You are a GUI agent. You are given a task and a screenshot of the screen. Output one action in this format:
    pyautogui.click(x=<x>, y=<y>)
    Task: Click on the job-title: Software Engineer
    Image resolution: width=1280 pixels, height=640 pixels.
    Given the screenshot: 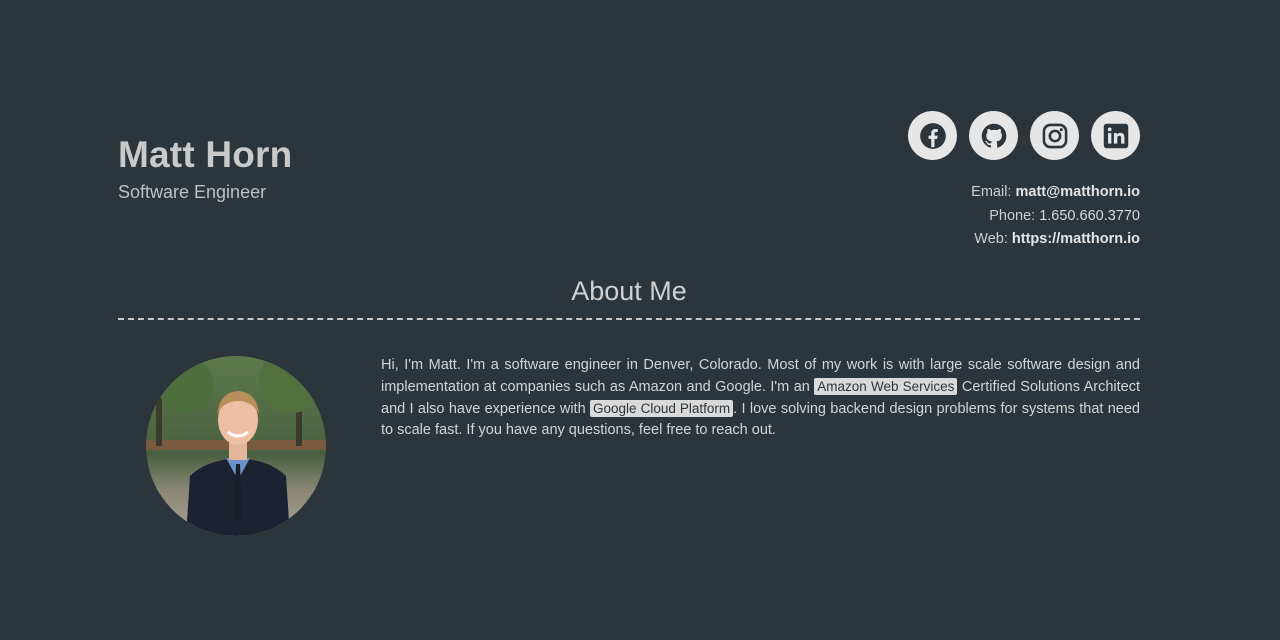 What is the action you would take?
    pyautogui.click(x=192, y=192)
    